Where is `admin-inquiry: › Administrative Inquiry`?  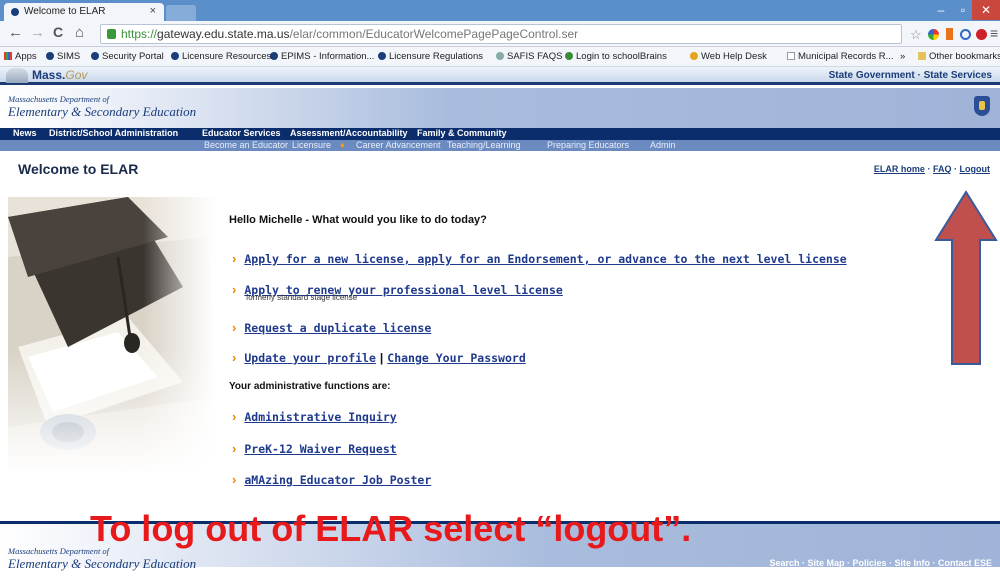
admin-inquiry: › Administrative Inquiry is located at coordinates (314, 417).